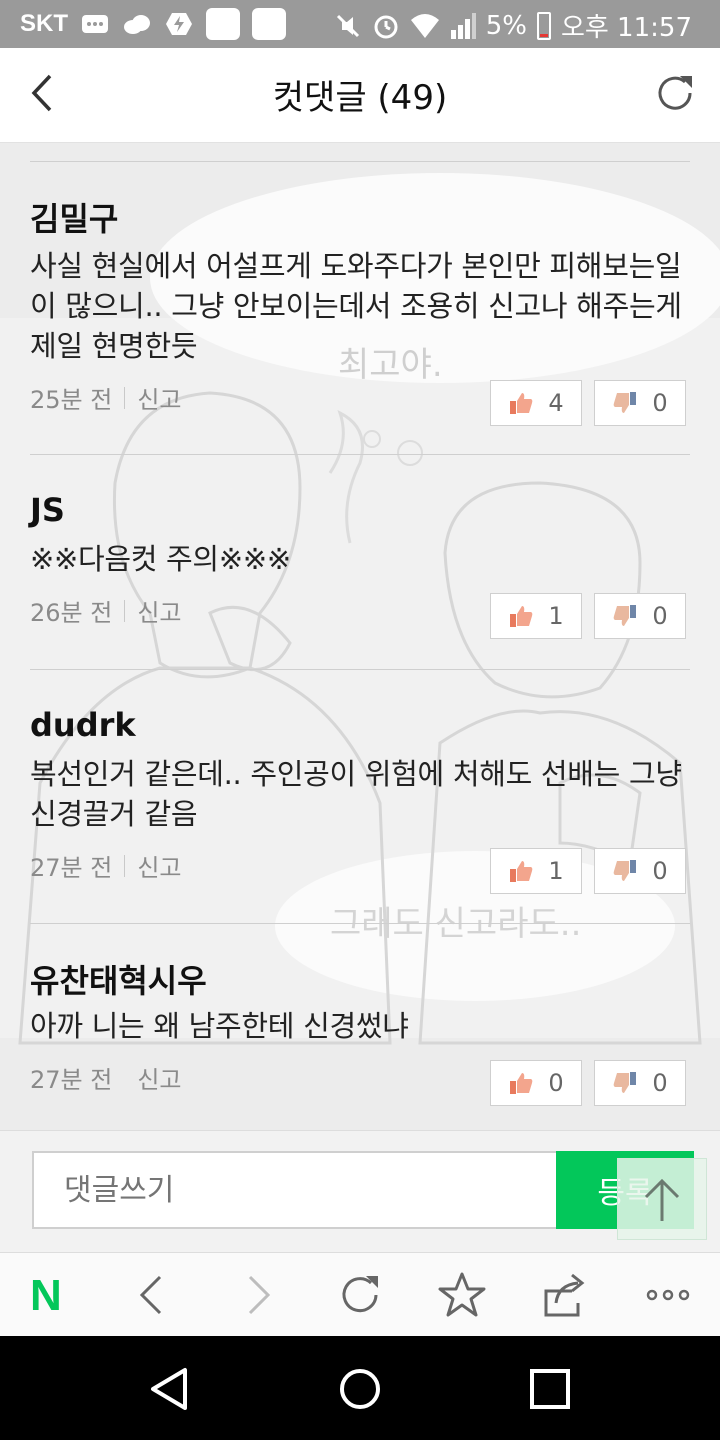  Describe the element at coordinates (258, 1295) in the screenshot. I see `browser-forward-icon` at that location.